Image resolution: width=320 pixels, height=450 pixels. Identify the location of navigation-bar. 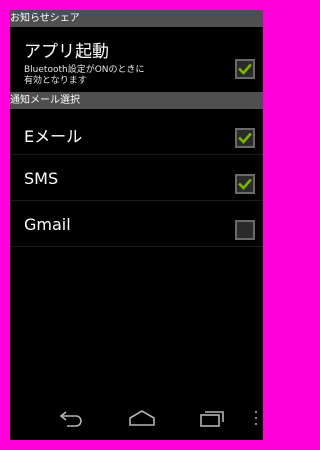
(136, 420).